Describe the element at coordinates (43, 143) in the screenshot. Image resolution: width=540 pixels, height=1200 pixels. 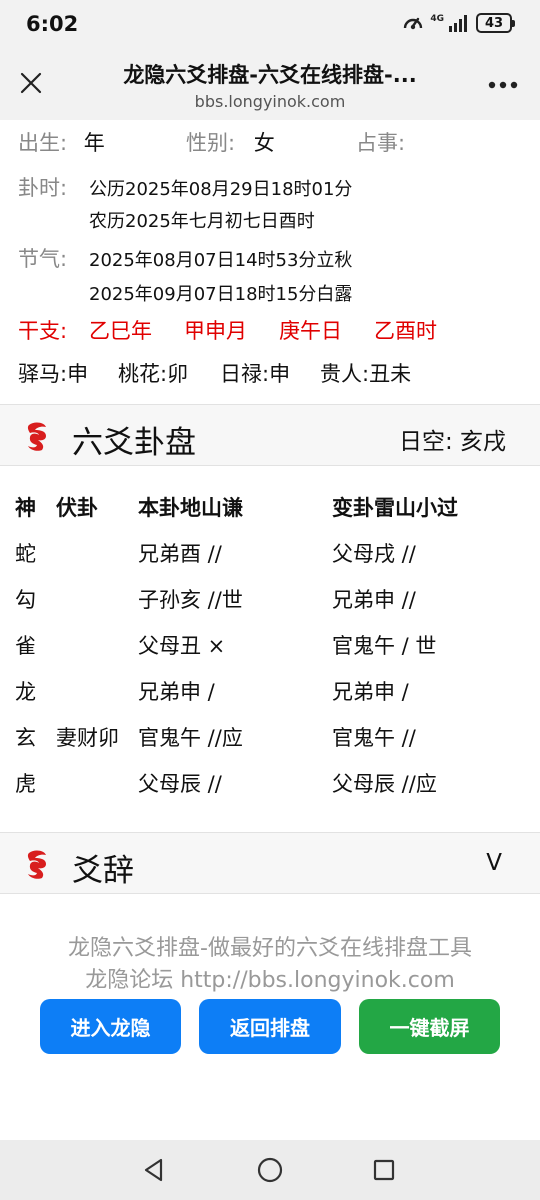
I see `birth-label: 出生:` at that location.